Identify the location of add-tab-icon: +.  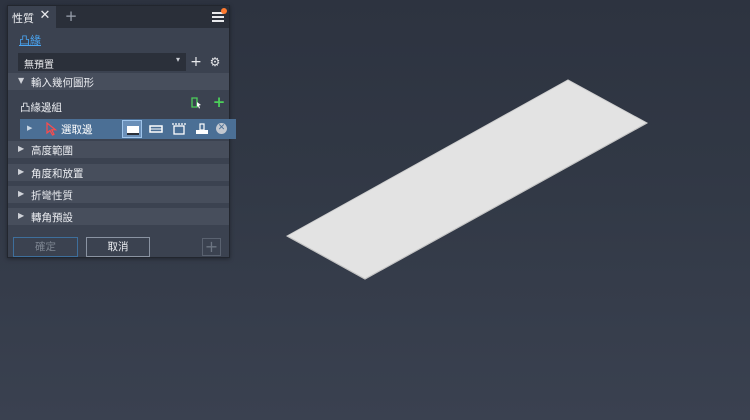
(71, 16).